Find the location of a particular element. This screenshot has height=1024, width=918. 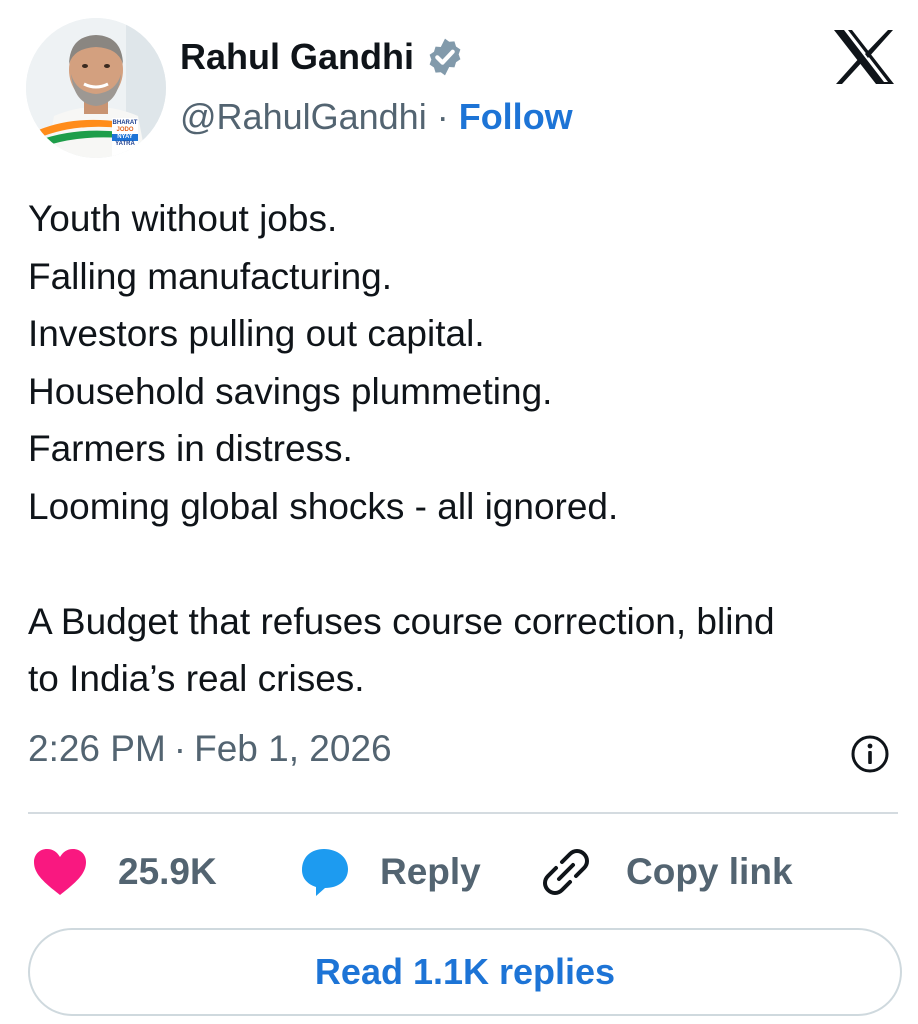

x-logo-icon is located at coordinates (864, 57).